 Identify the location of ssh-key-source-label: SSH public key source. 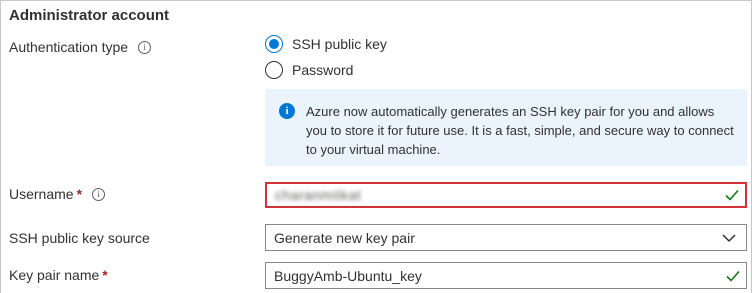
(79, 238).